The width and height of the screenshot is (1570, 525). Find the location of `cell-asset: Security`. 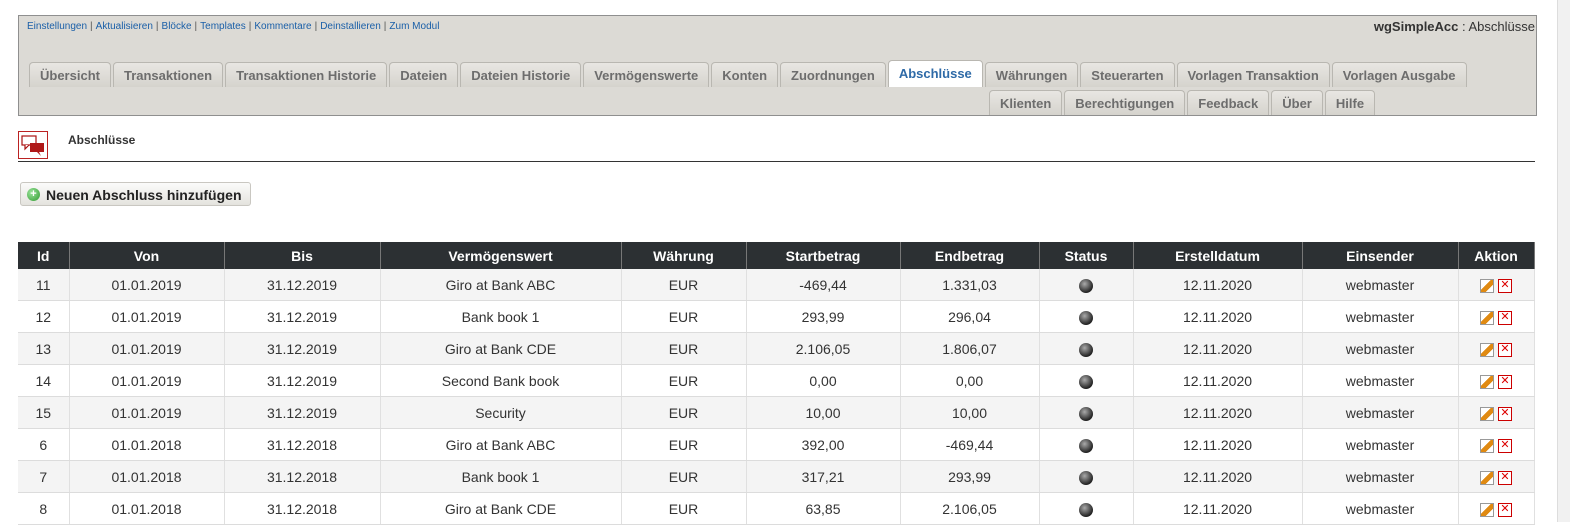

cell-asset: Security is located at coordinates (501, 412).